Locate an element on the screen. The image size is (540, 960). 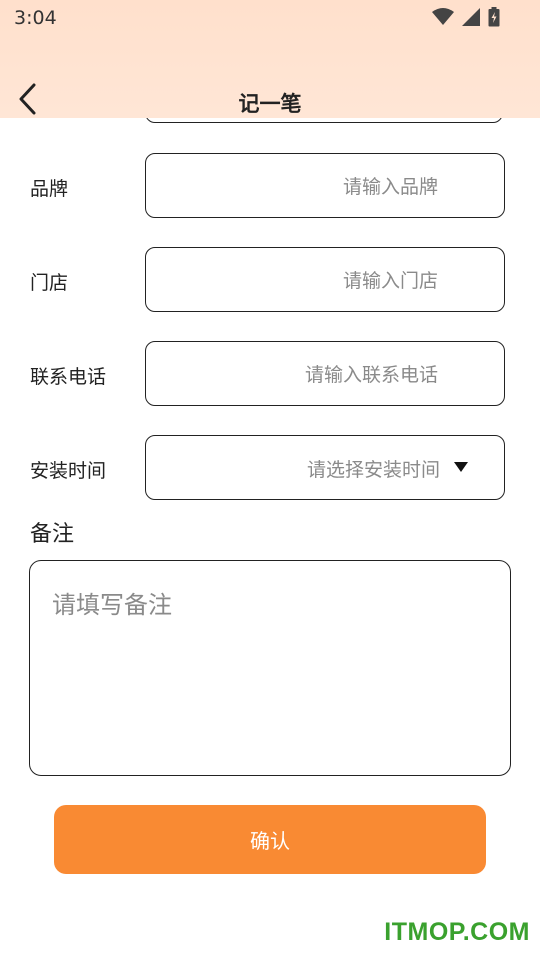
phone-field-box is located at coordinates (325, 374).